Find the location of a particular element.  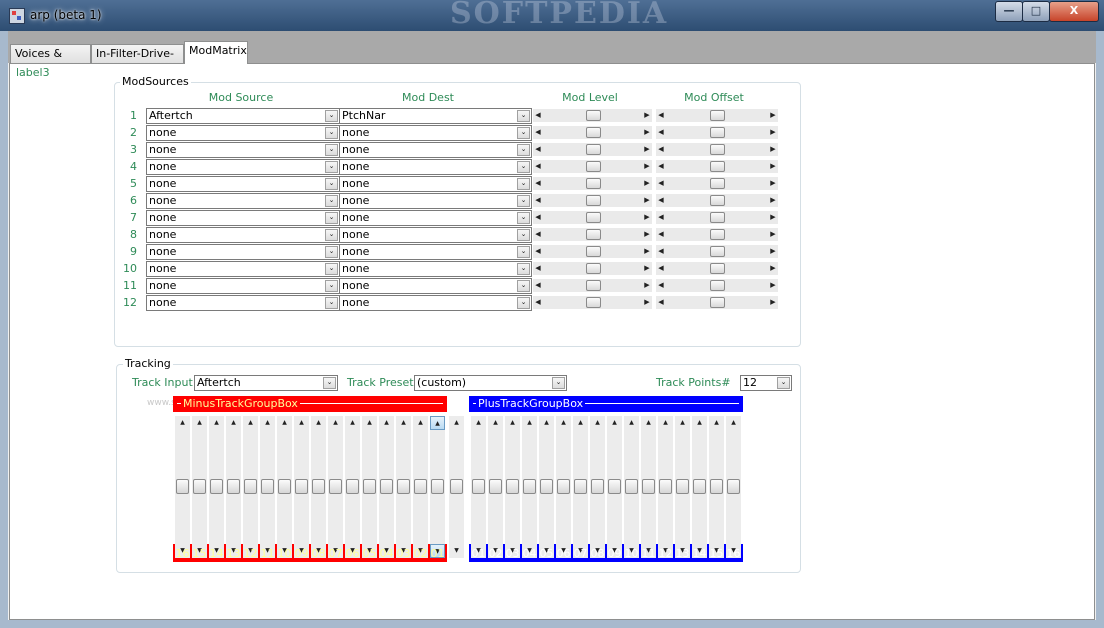

track-preset-select: (custom) ⌄ is located at coordinates (490, 383).